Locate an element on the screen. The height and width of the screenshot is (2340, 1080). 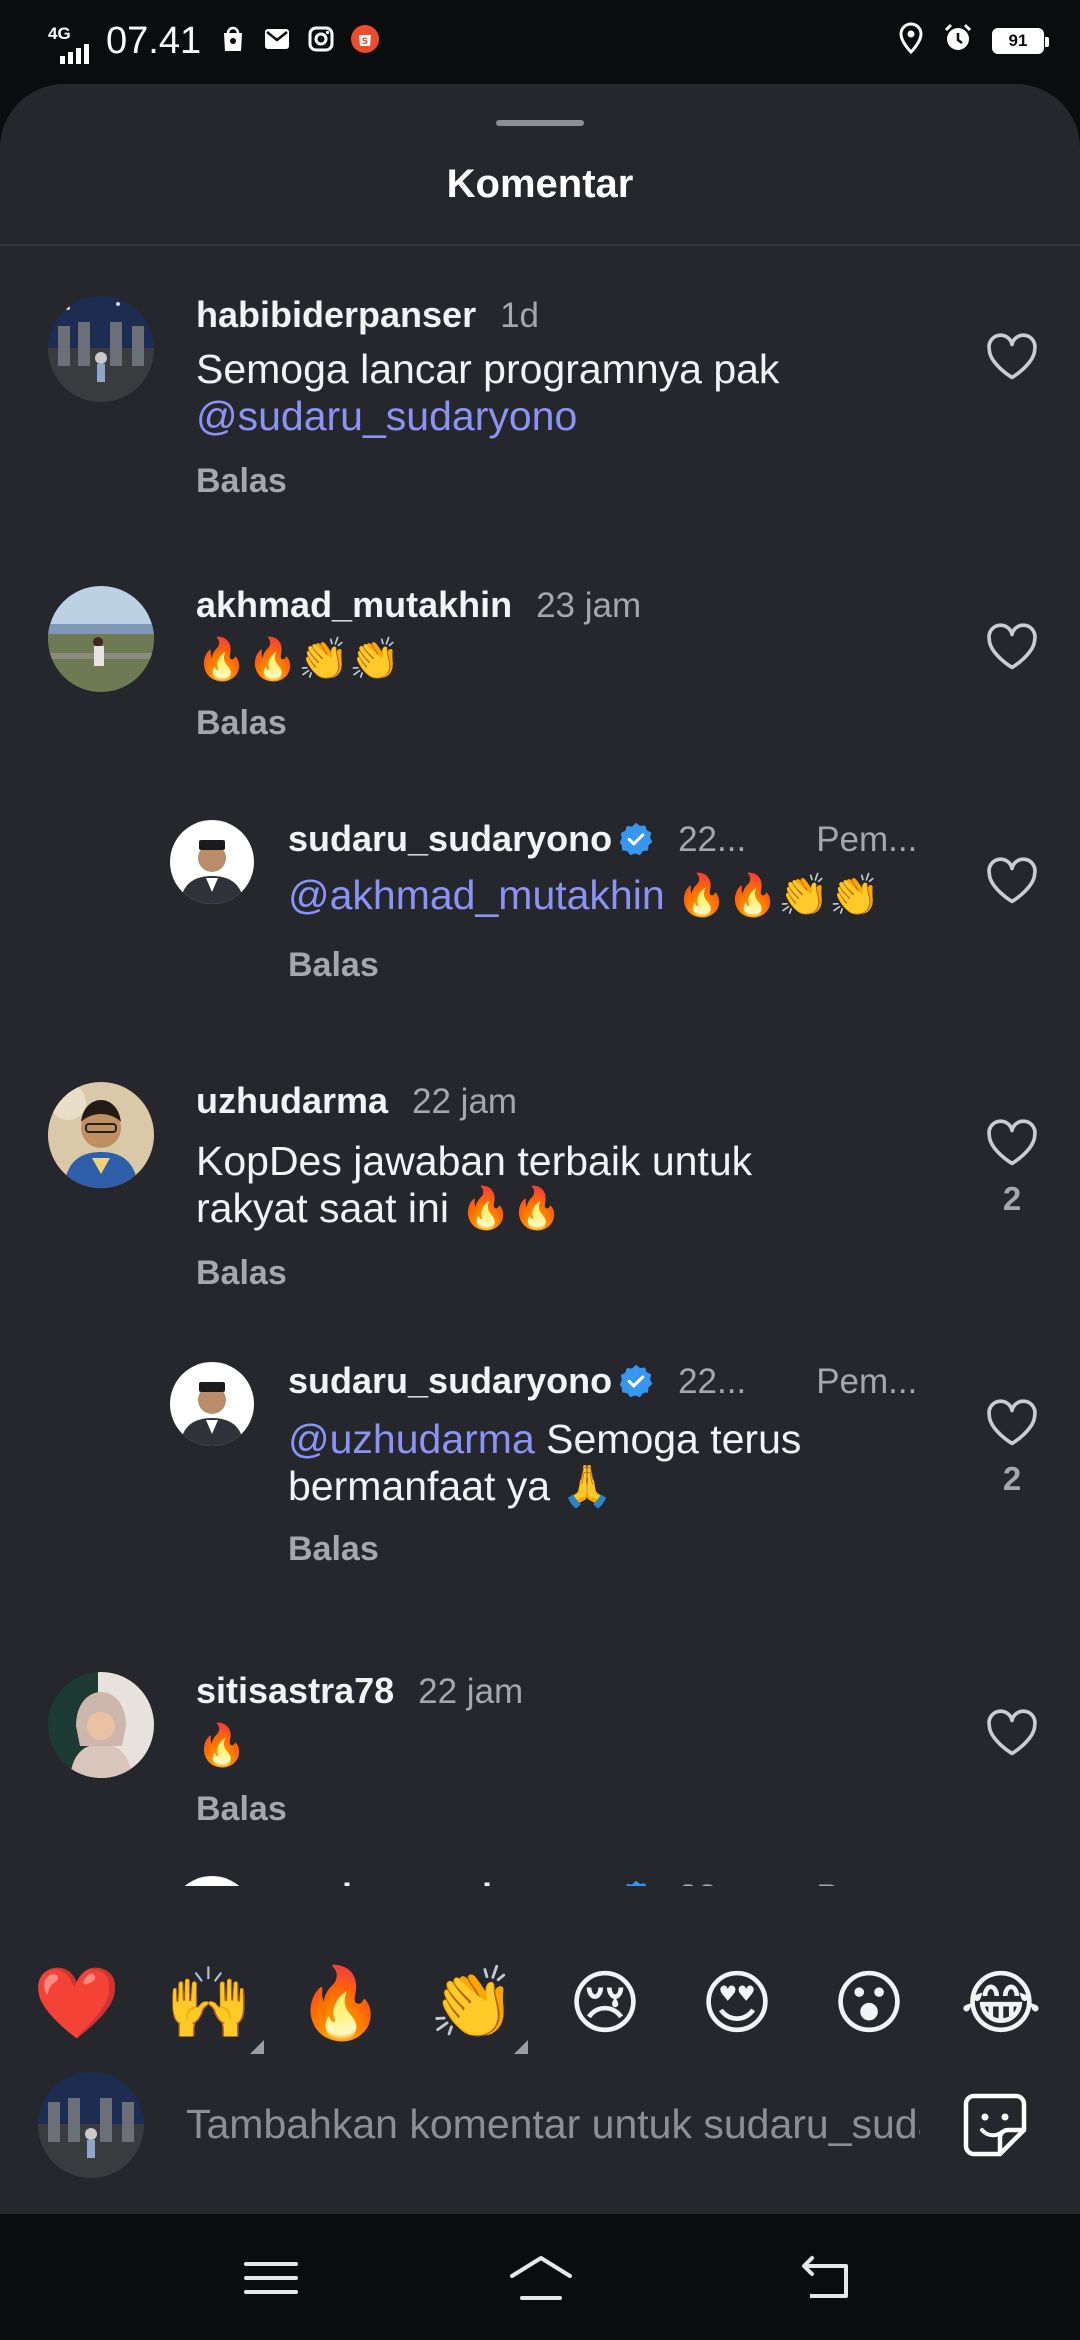
quick-reactions-bar: ❤️ 🙌 🔥 👏 😢 😍 😮 😂 is located at coordinates (540, 2002).